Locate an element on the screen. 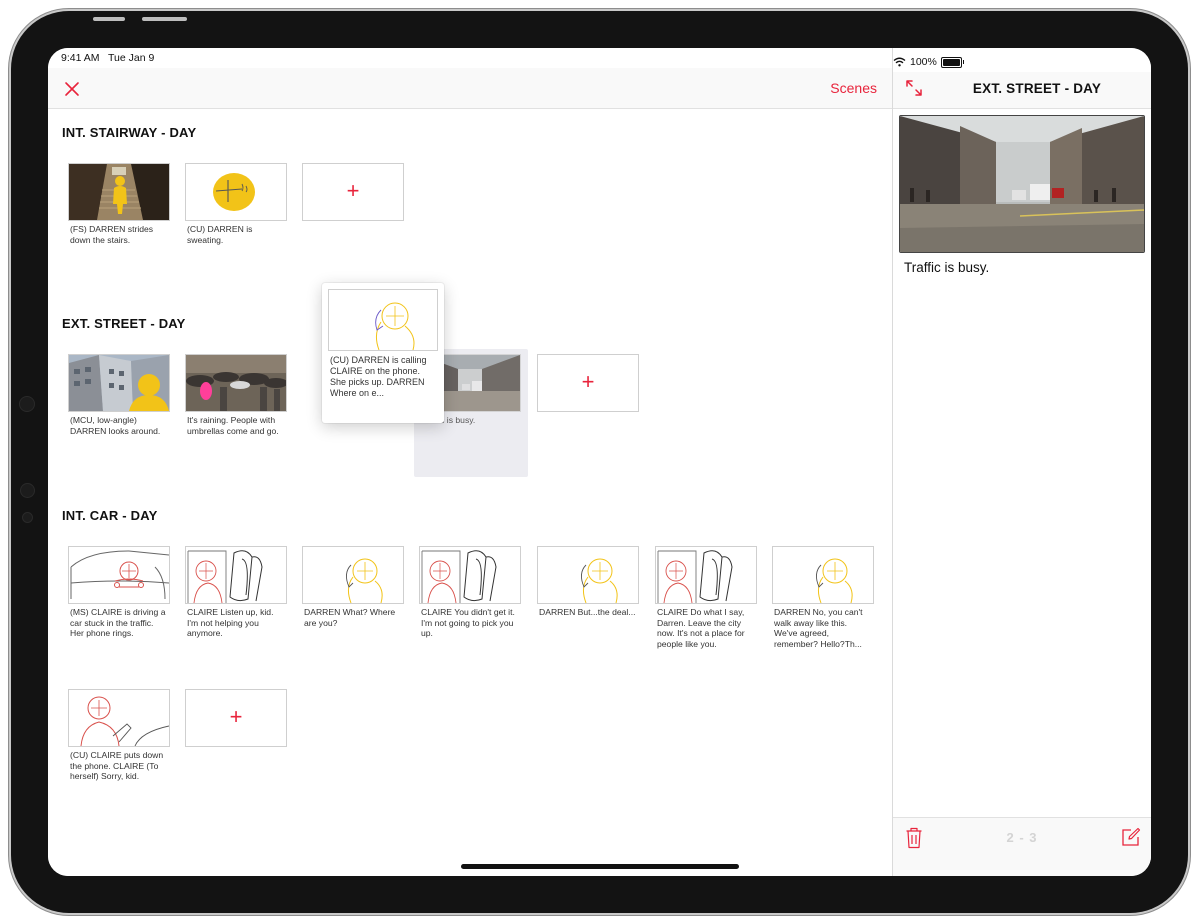 This screenshot has height=924, width=1200. detail-scene-title: EXT. STREET - DAY is located at coordinates (1037, 88).